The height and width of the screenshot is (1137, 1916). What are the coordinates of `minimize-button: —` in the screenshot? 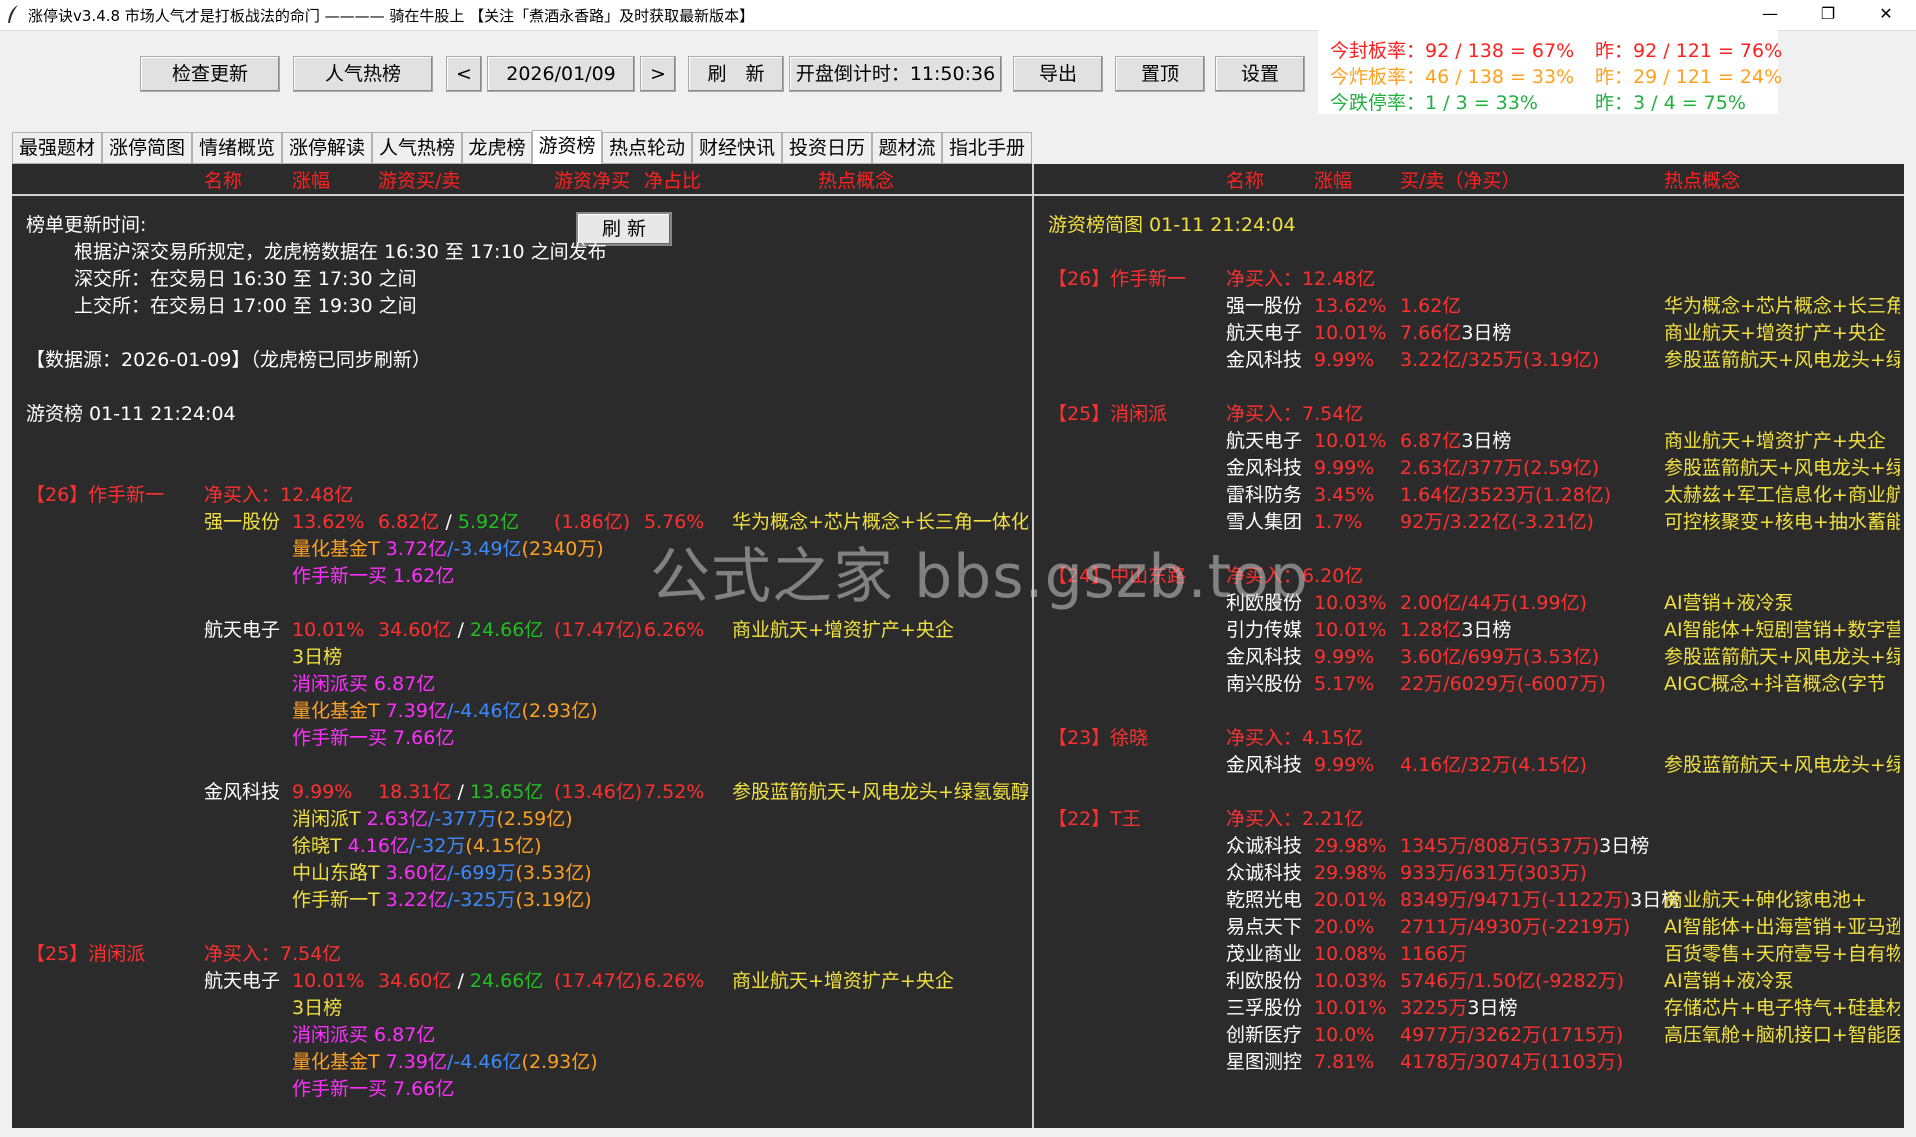 It's located at (1770, 15).